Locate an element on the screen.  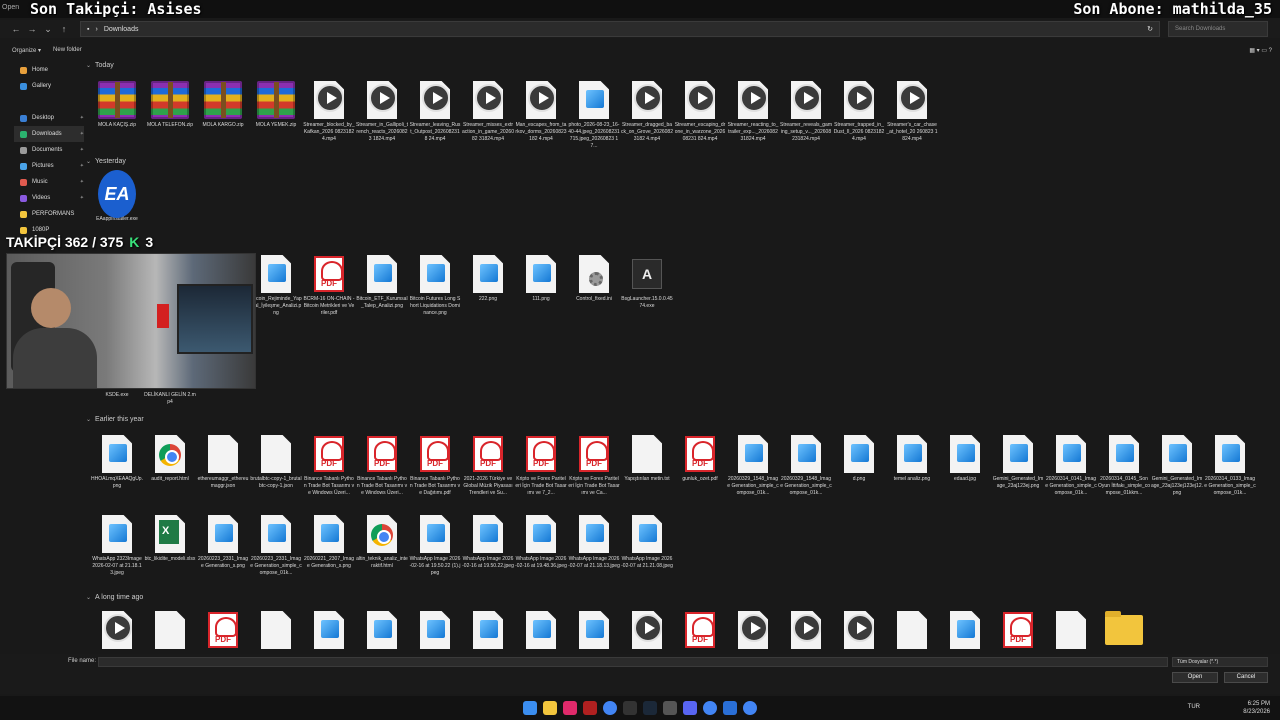
file-item: temel analiz.png is located at coordinates (912, 458).